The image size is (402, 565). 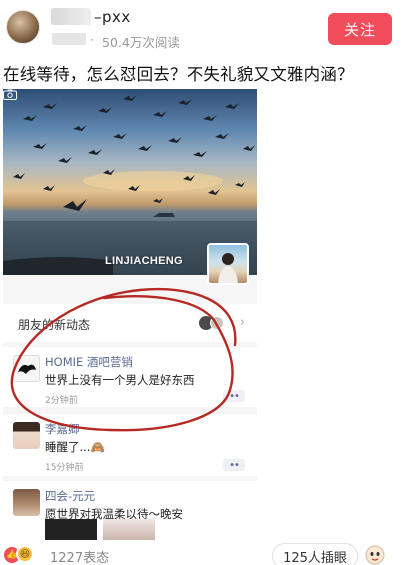 I want to click on cover-username: LINJIACHENG, so click(x=144, y=261).